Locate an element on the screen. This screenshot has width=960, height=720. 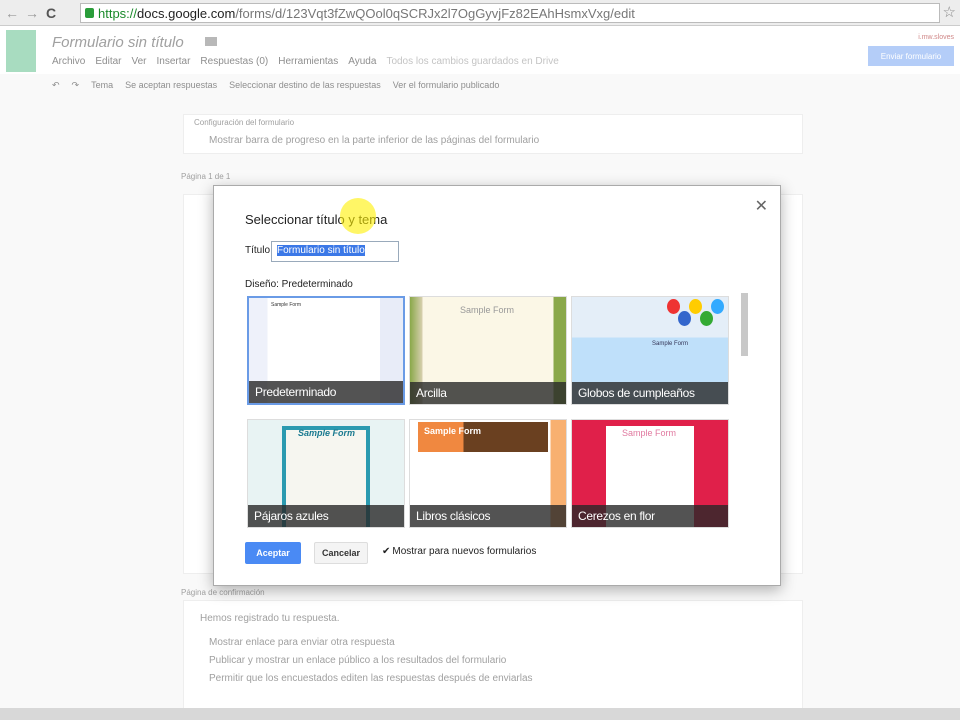
theme-name: Globos de cumpleaños is located at coordinates (650, 393).